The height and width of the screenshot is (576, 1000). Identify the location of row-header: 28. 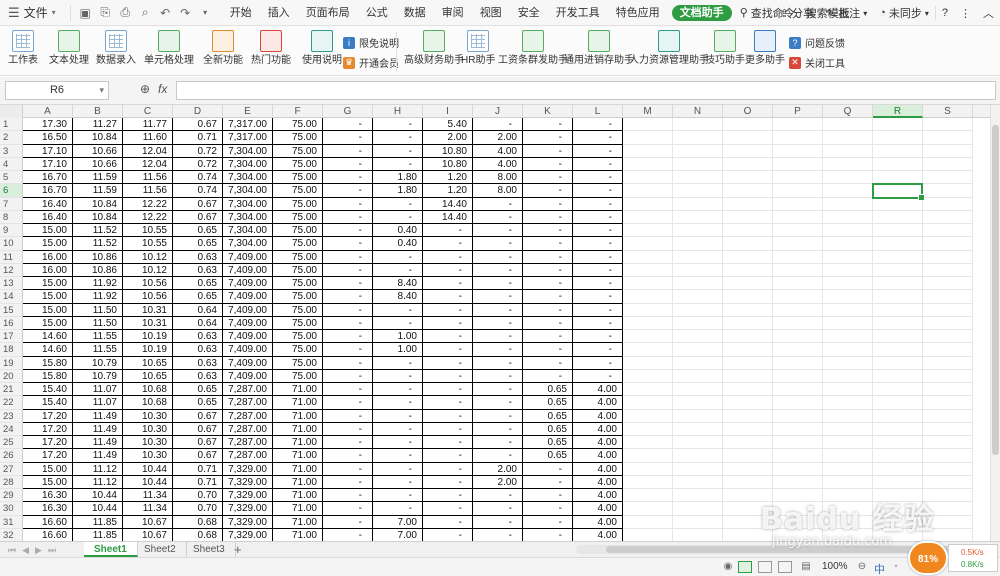
(11, 482).